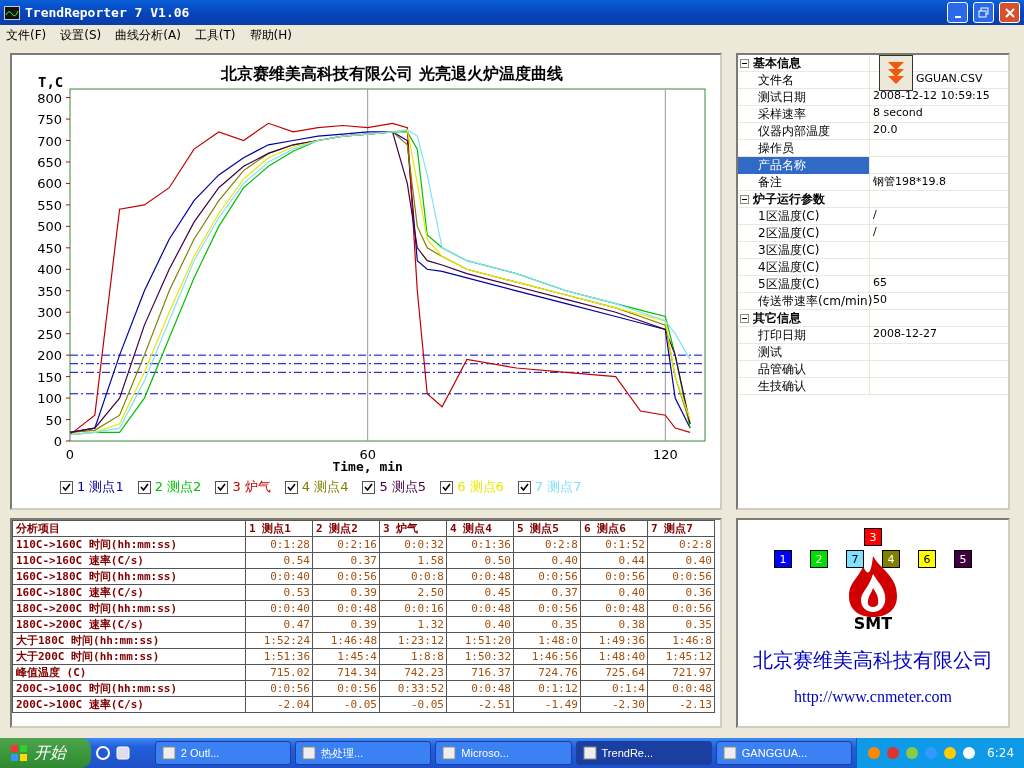 This screenshot has height=768, width=1024. Describe the element at coordinates (49, 162) in the screenshot. I see `y-tick-label: 650` at that location.